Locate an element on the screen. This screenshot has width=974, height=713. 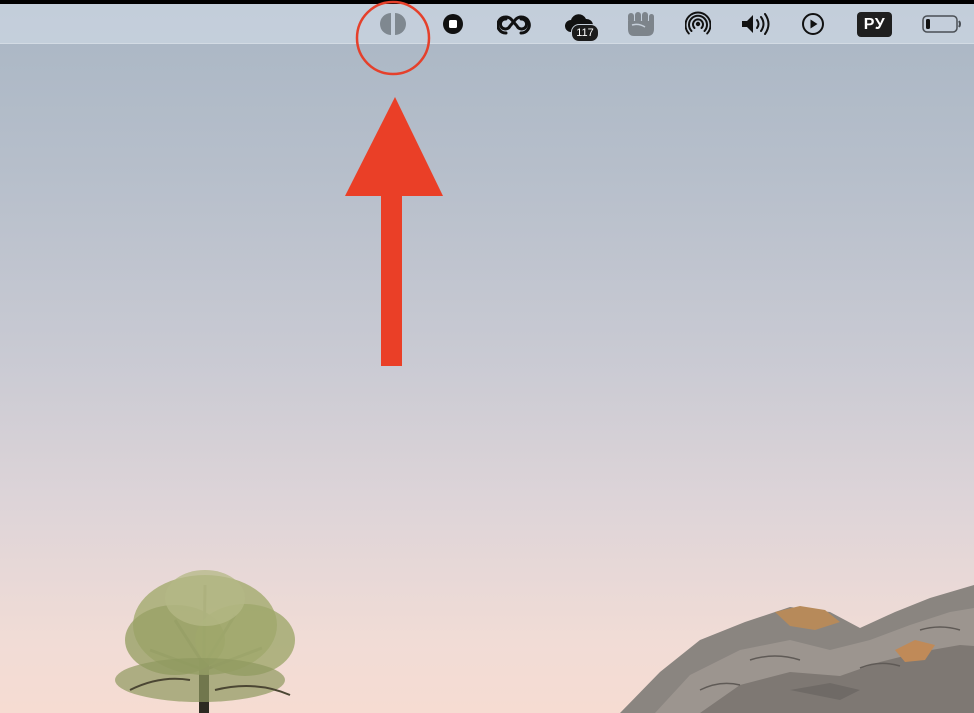
menubar-item-fist is located at coordinates (641, 23).